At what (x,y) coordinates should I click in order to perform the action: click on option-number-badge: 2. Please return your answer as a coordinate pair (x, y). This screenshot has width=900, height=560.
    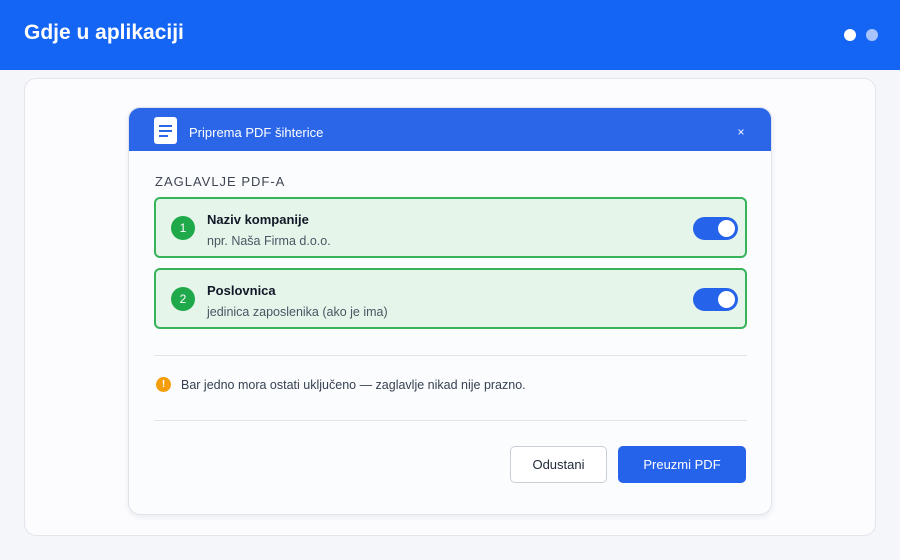
    Looking at the image, I should click on (183, 299).